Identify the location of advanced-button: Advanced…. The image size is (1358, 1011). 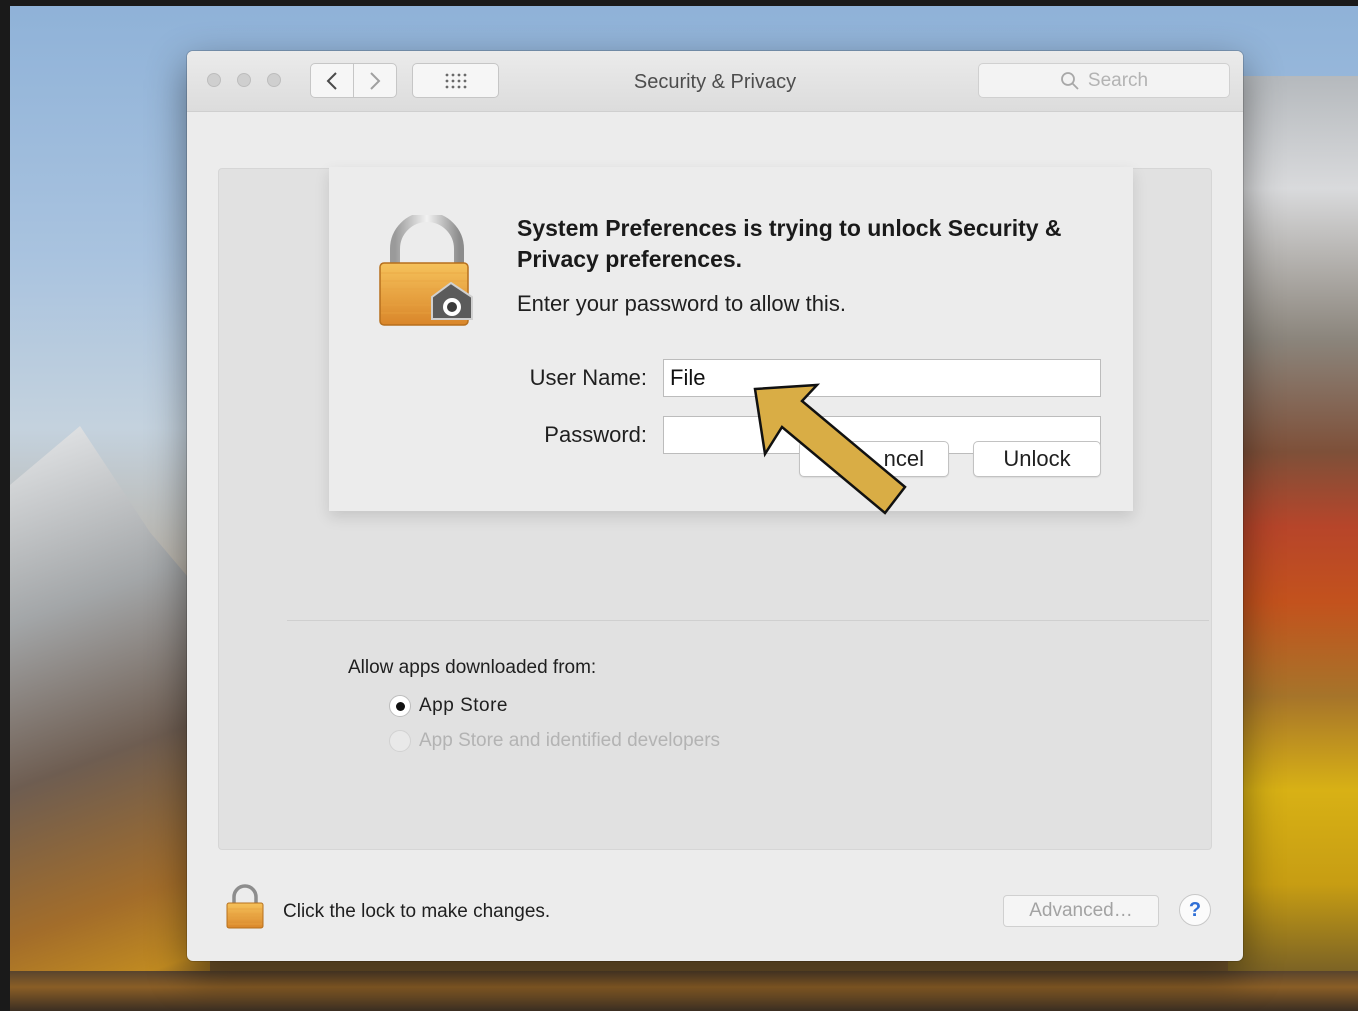
(1081, 911).